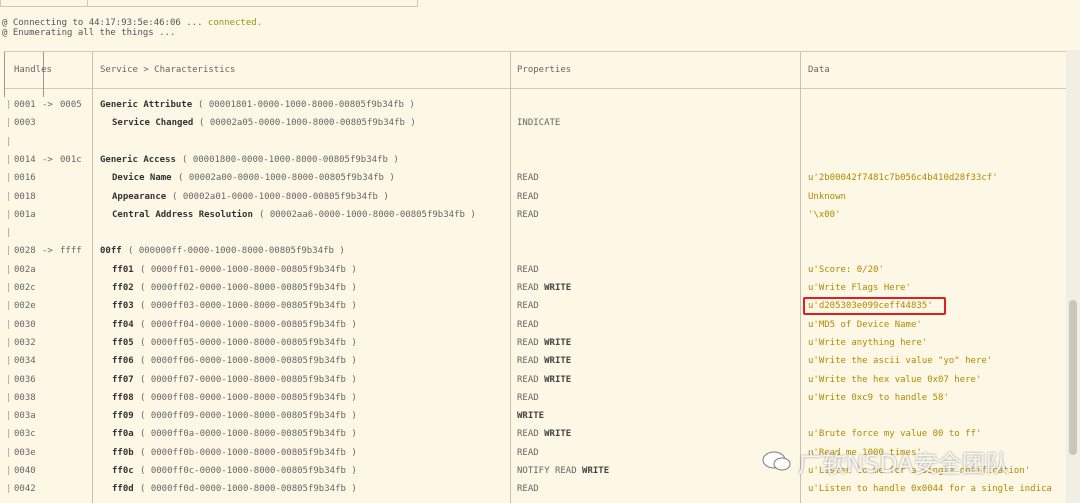 This screenshot has width=1080, height=503. What do you see at coordinates (25, 489) in the screenshot?
I see `handle-cell: 0042` at bounding box center [25, 489].